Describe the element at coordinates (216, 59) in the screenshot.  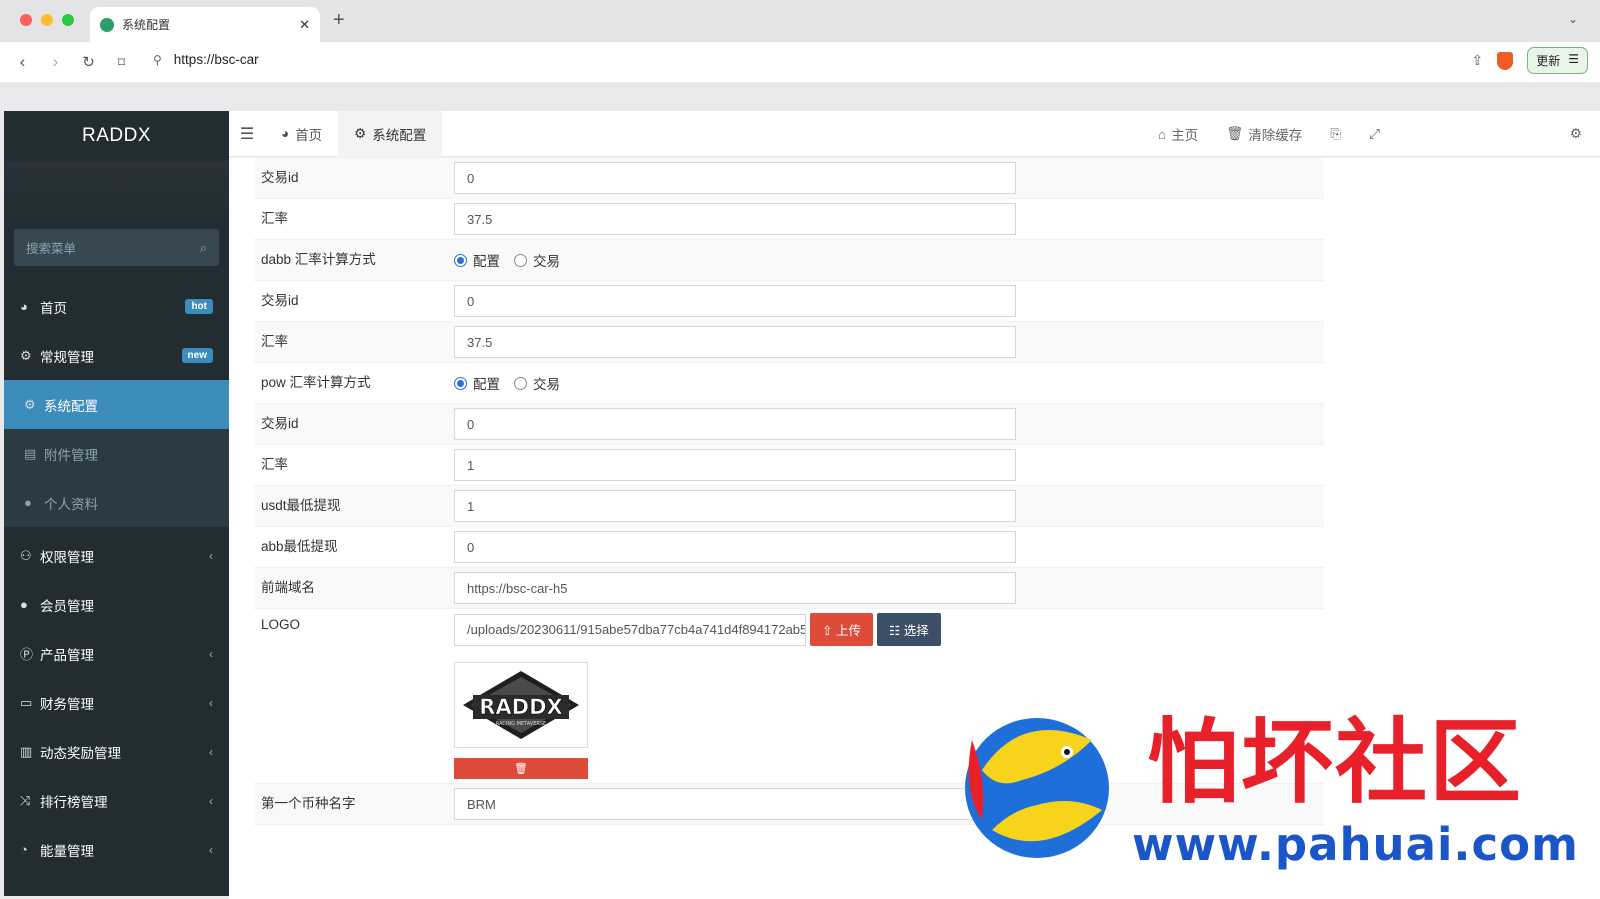
I see `url-text: https://bsc-car` at that location.